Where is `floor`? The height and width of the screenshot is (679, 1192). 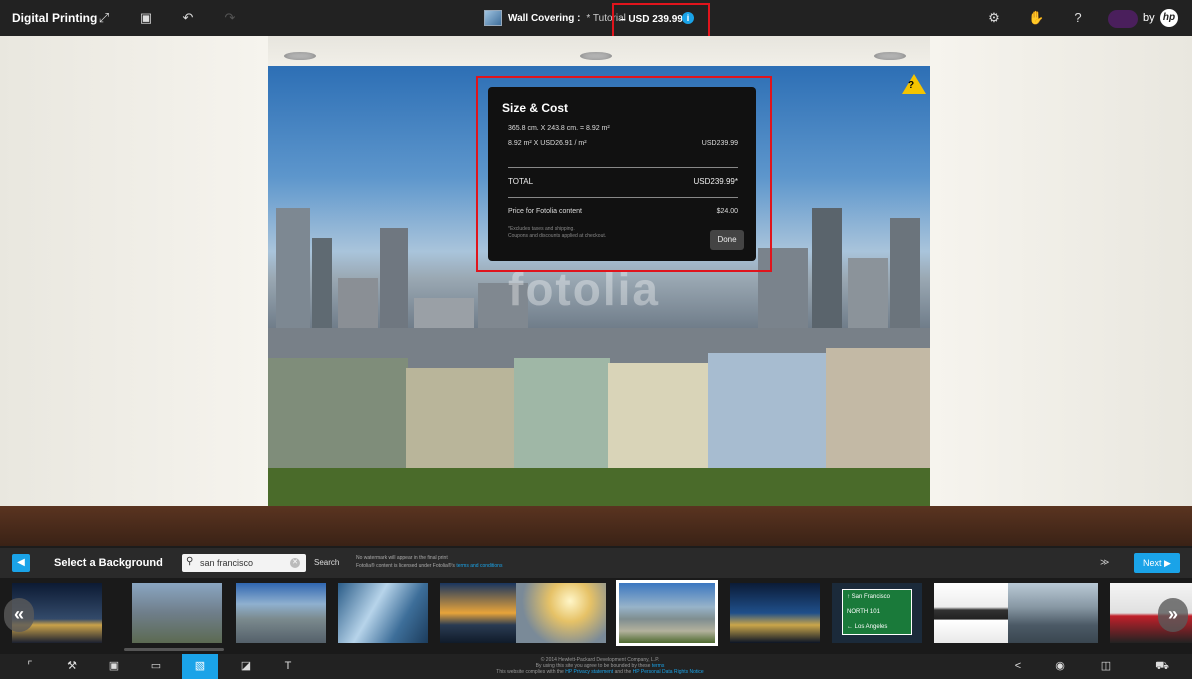 floor is located at coordinates (596, 526).